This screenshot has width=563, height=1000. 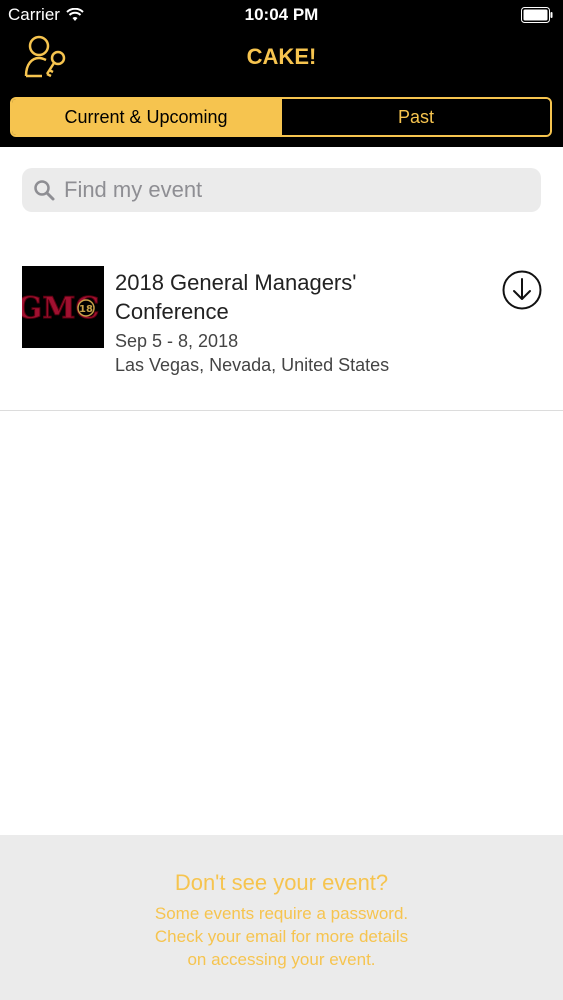 I want to click on footer-line-1: Some events require a password., so click(x=281, y=913).